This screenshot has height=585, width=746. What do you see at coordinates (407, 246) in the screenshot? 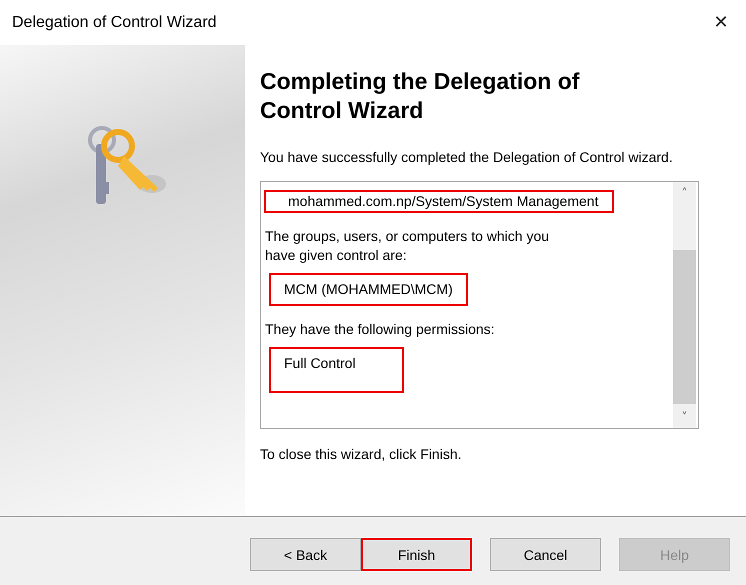
I see `summary-text: The groups, users, or computers to which you have given control are:` at bounding box center [407, 246].